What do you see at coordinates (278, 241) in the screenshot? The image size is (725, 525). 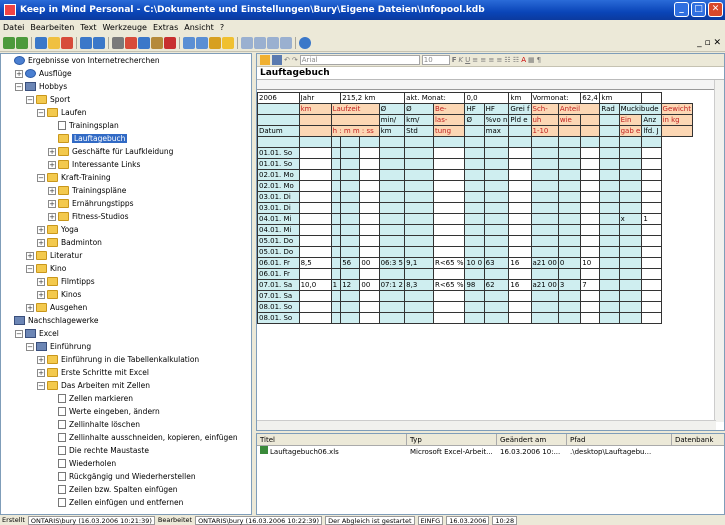 I see `sheet-cell: 05.01. Do` at bounding box center [278, 241].